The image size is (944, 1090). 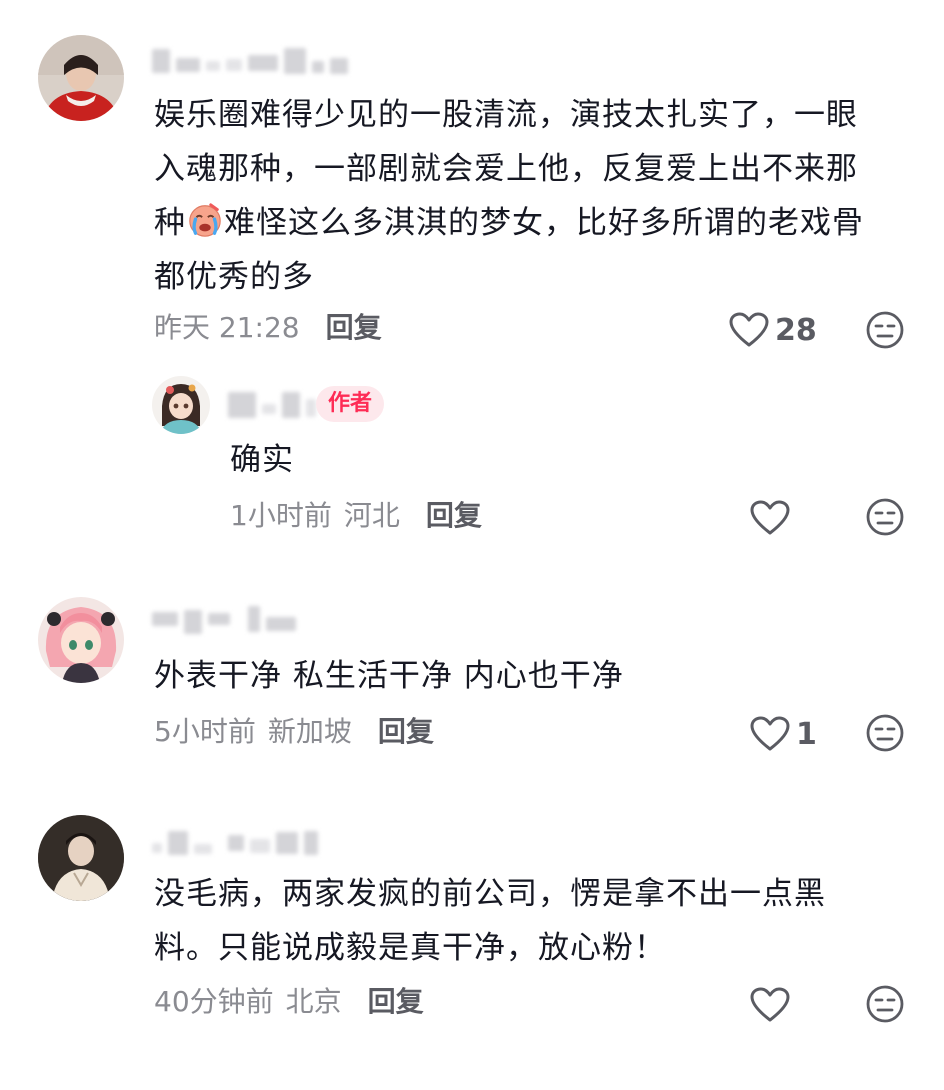 I want to click on reply-meta: 1小时前 河北 回复, so click(x=356, y=516).